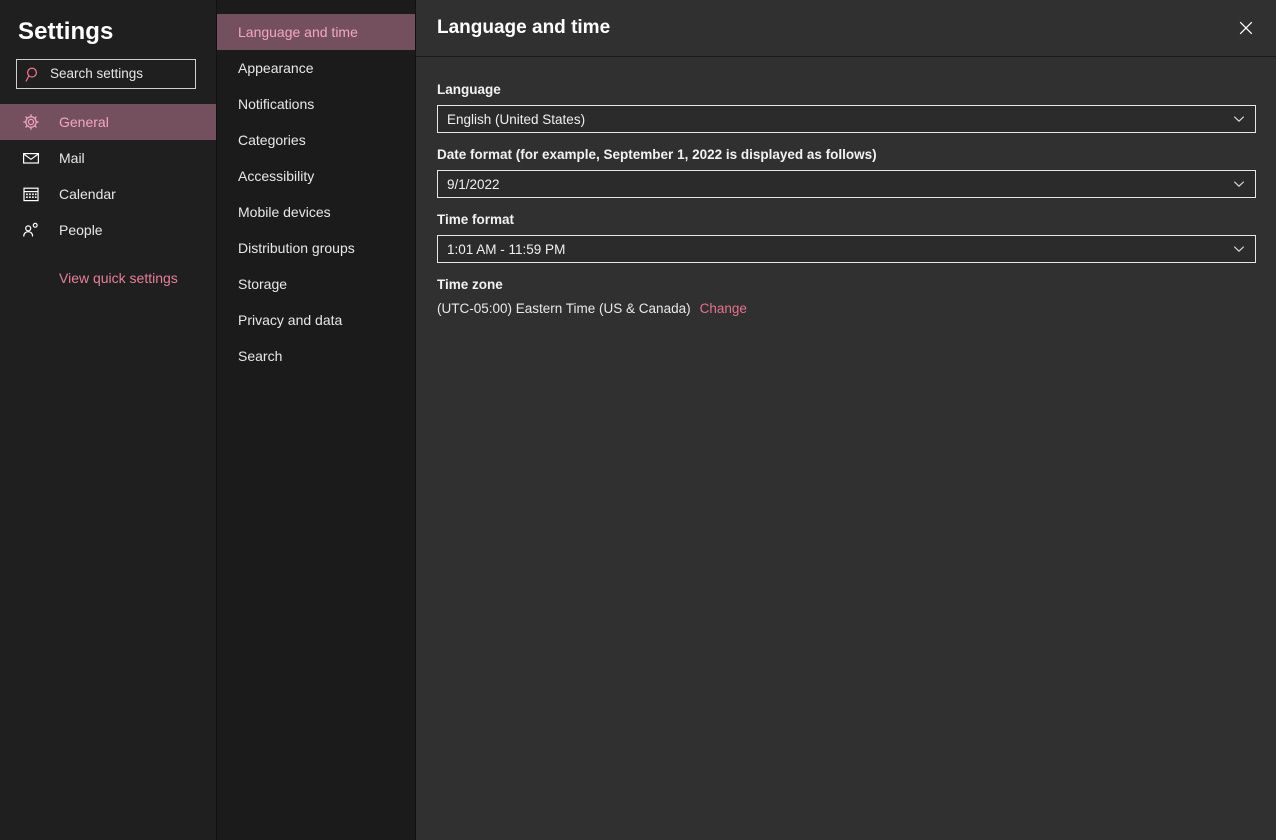 The width and height of the screenshot is (1276, 840). What do you see at coordinates (316, 104) in the screenshot?
I see `subnav-item-notifications: Notifications` at bounding box center [316, 104].